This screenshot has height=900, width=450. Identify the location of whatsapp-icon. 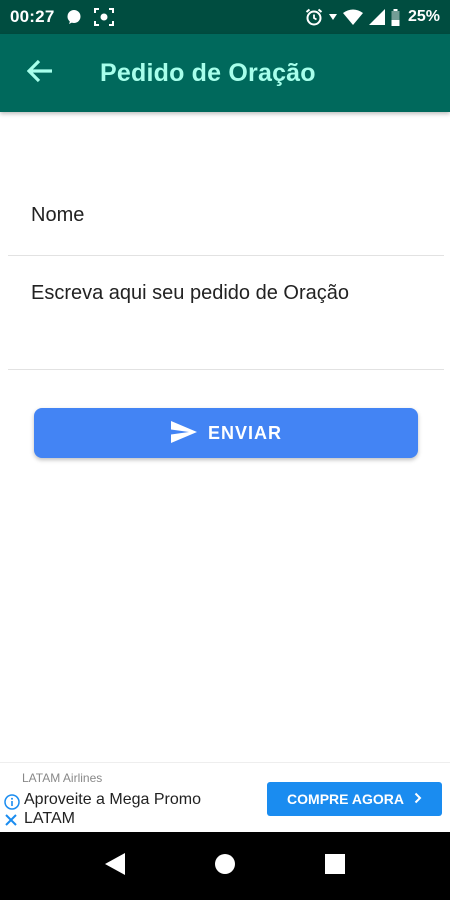
(74, 17).